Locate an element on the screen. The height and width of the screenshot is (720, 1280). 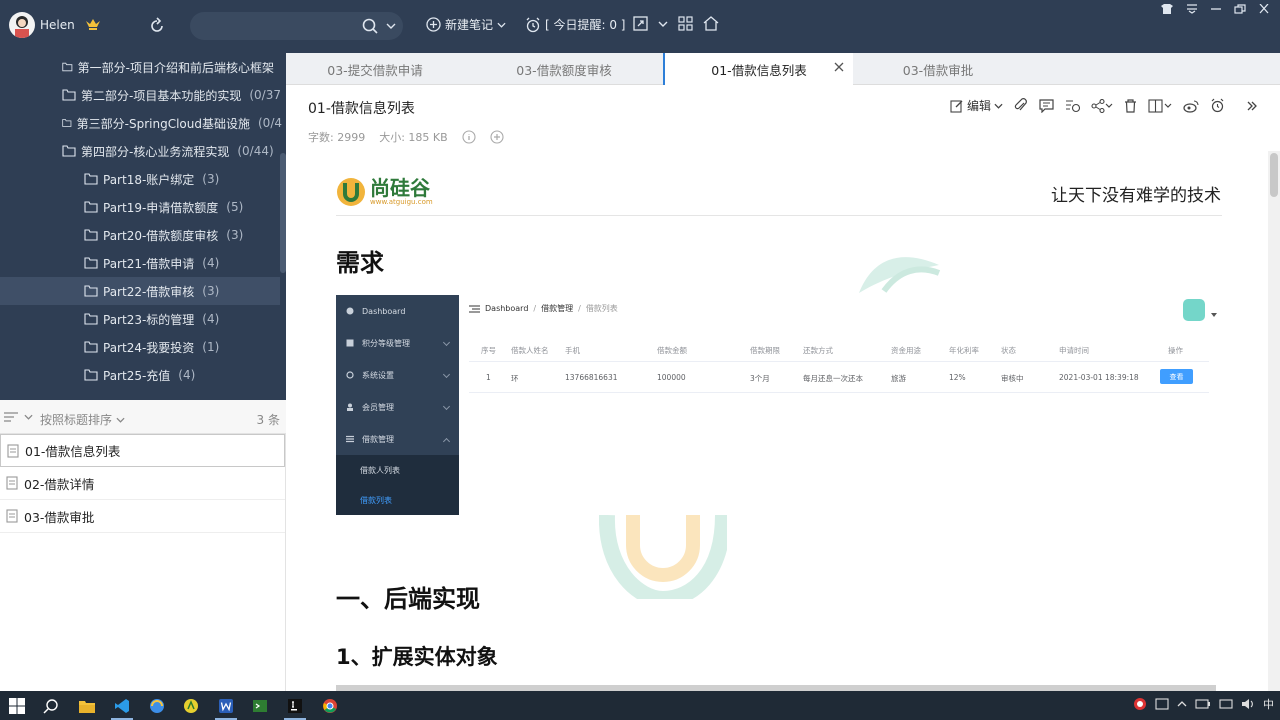
crown-icon is located at coordinates (93, 24).